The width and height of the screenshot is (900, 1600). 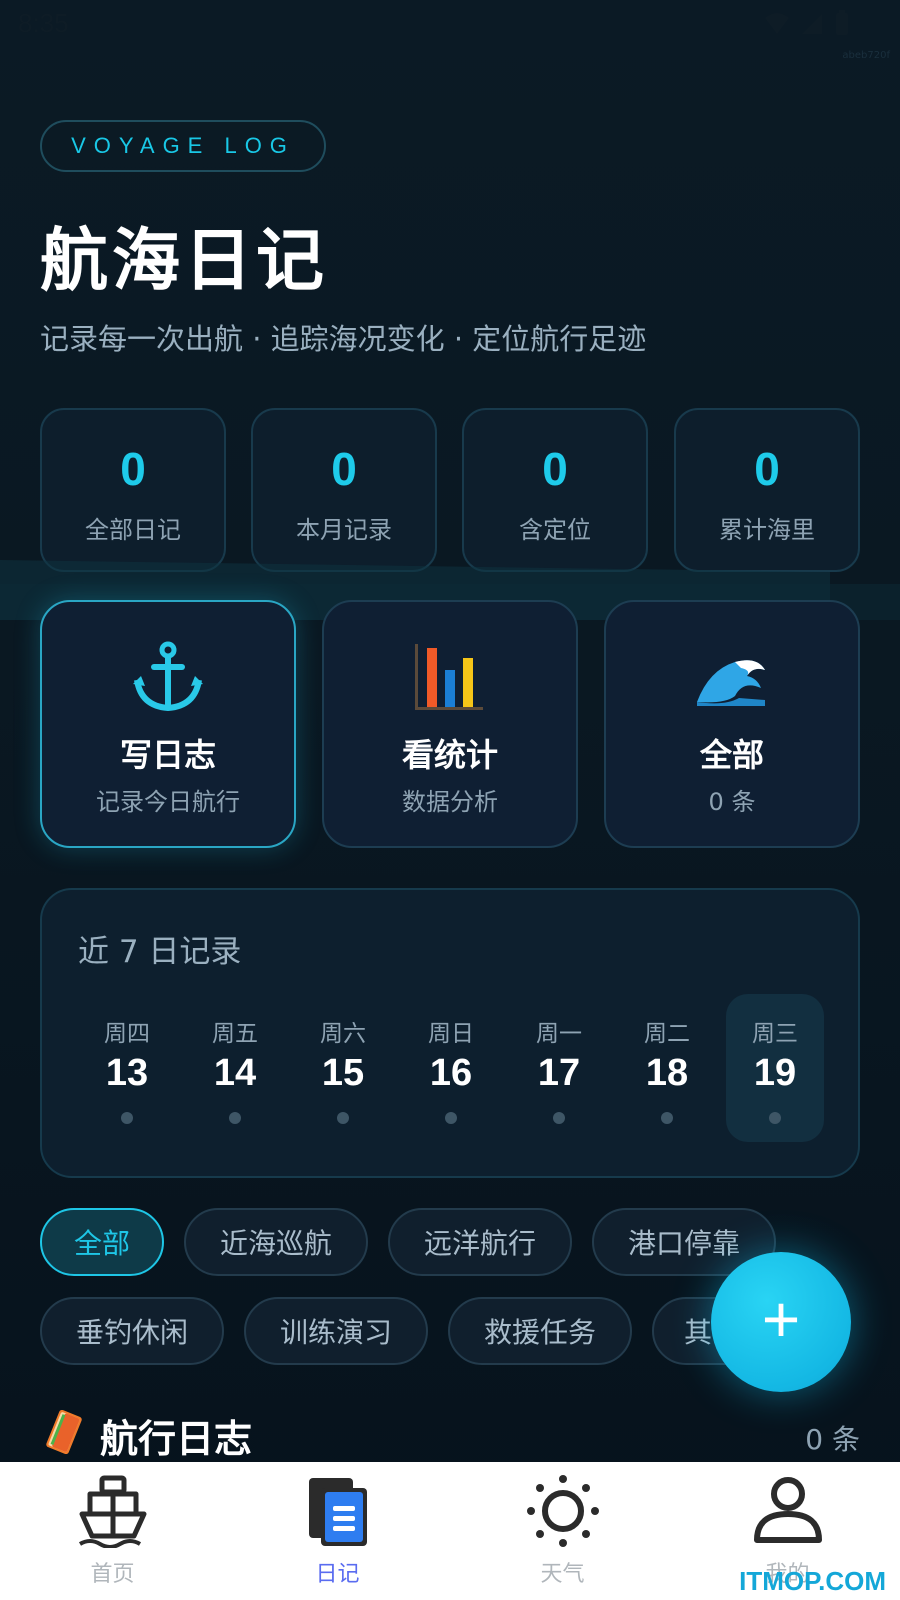 I want to click on write-log-button: 写日志 记录今日航行, so click(x=168, y=724).